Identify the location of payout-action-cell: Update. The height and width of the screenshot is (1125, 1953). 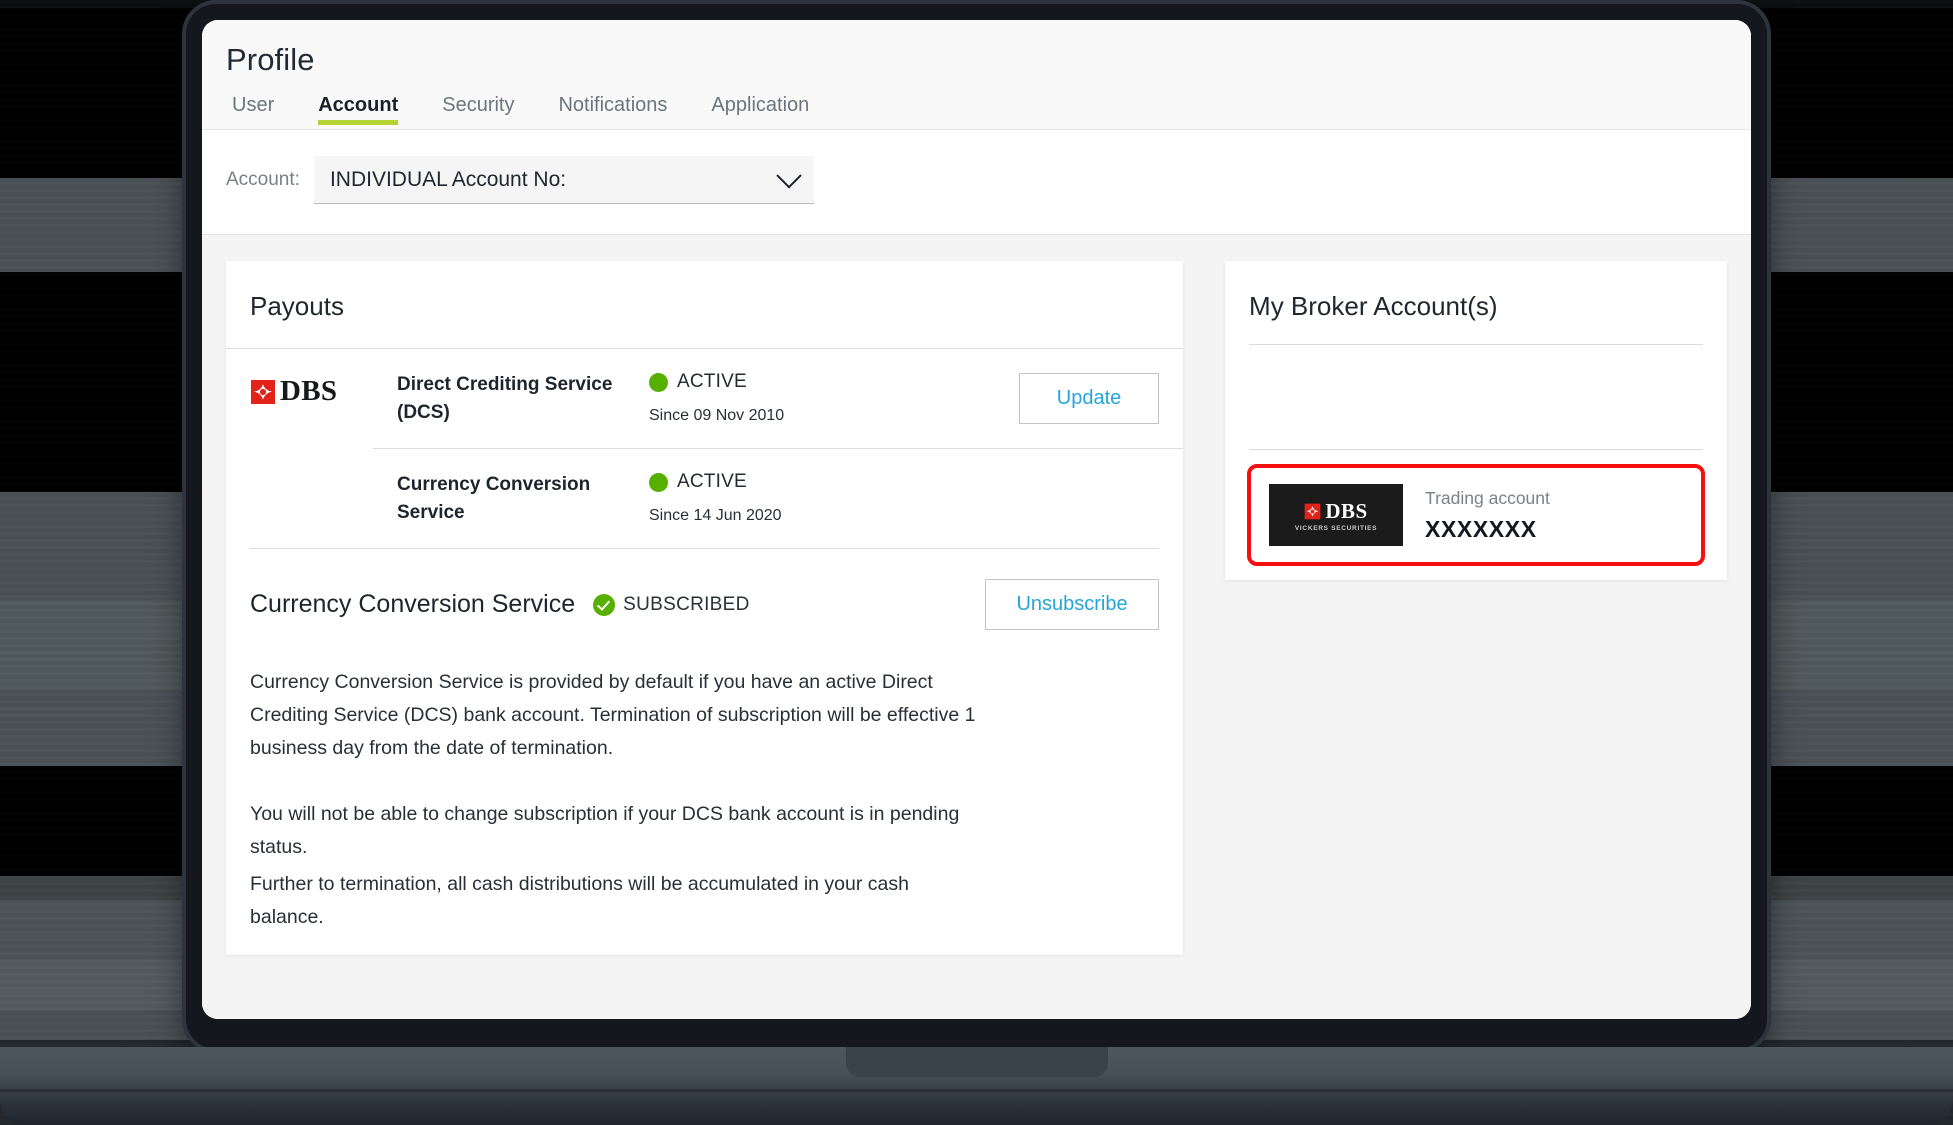
(1079, 397).